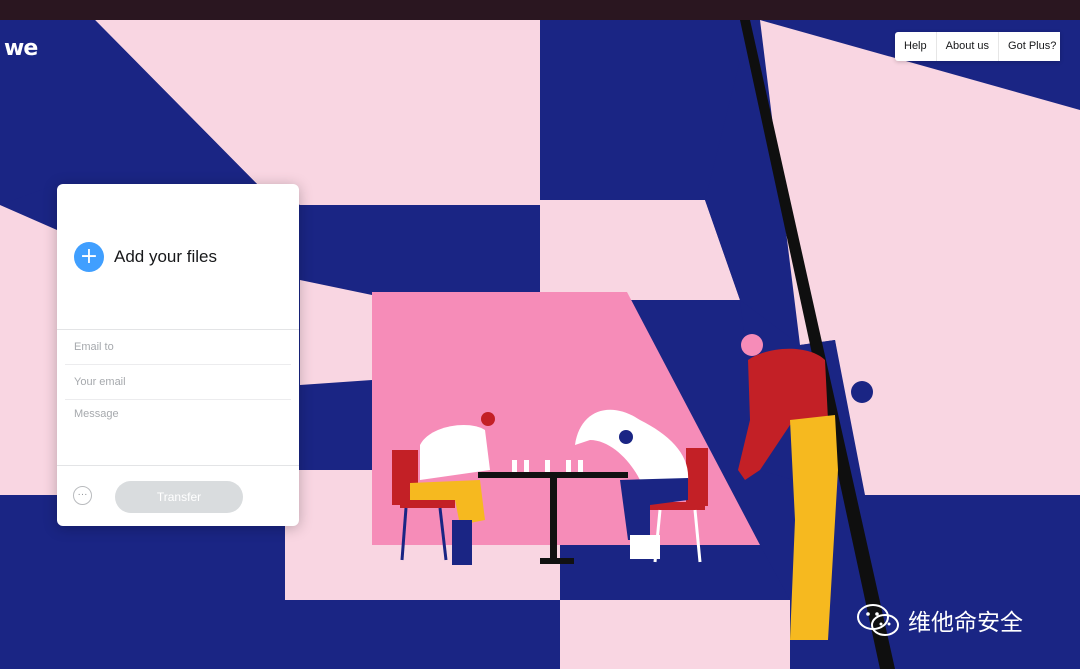 This screenshot has height=669, width=1080. What do you see at coordinates (462, 542) in the screenshot?
I see `left-player-boots` at bounding box center [462, 542].